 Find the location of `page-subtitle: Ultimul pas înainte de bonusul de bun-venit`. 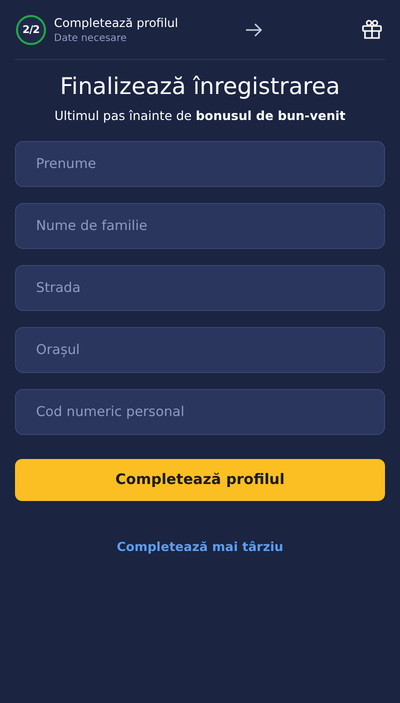

page-subtitle: Ultimul pas înainte de bonusul de bun-venit is located at coordinates (200, 115).